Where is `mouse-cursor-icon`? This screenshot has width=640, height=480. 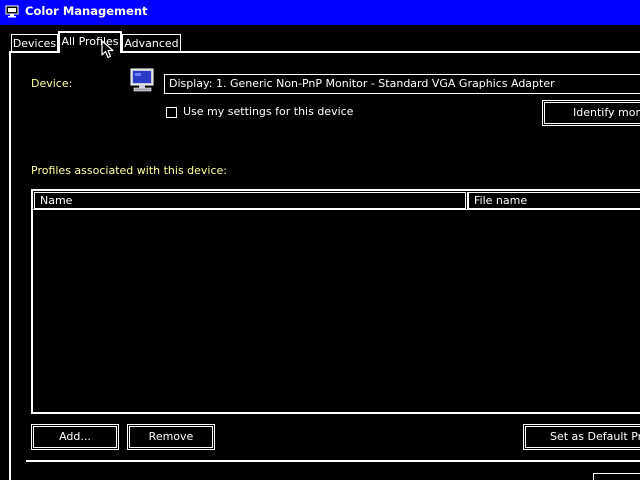
mouse-cursor-icon is located at coordinates (107, 49).